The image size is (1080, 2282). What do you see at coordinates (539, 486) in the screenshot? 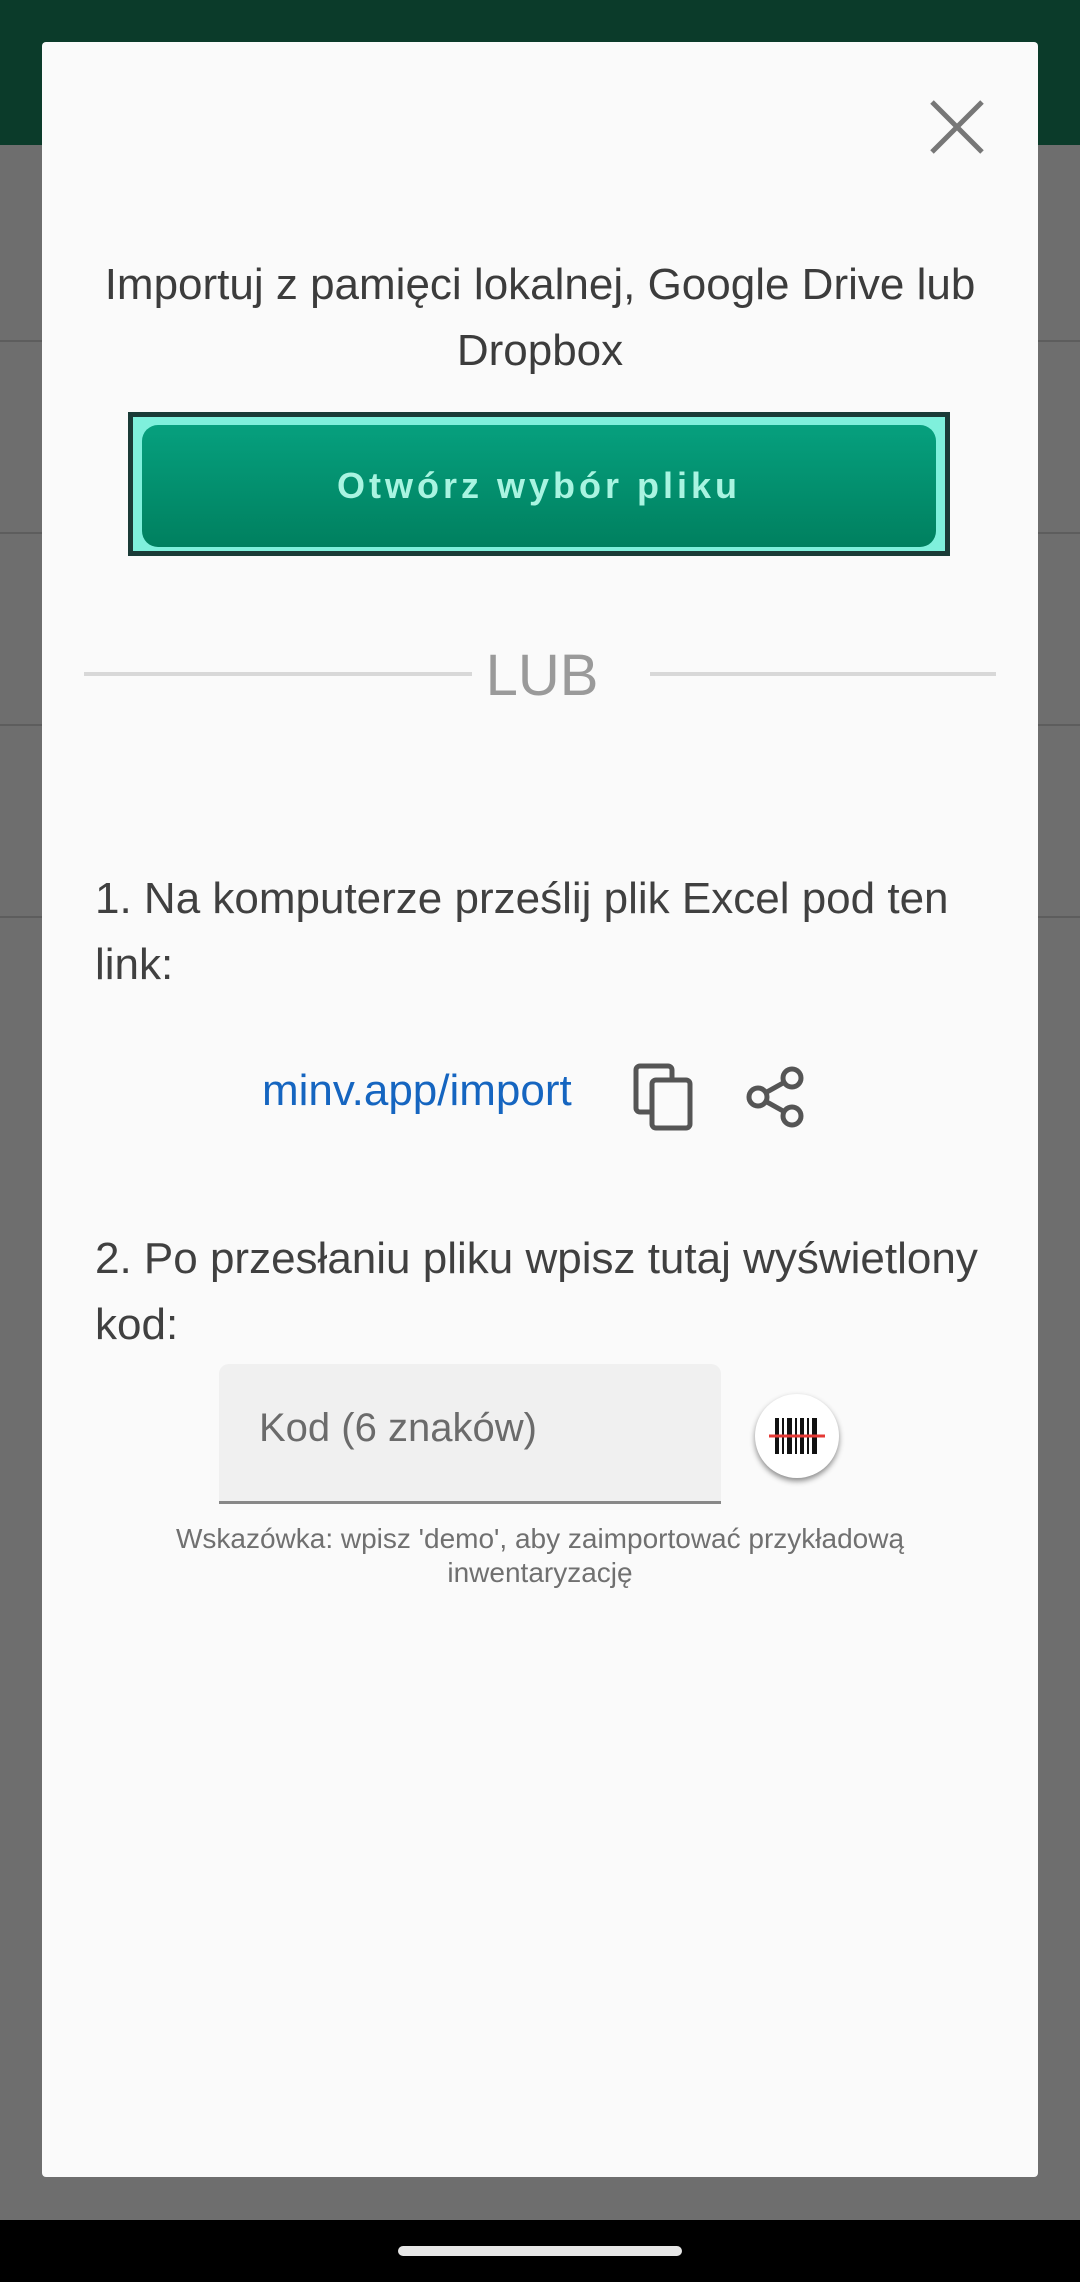
I see `open-file-picker-button: Otwórz wybór pliku` at bounding box center [539, 486].